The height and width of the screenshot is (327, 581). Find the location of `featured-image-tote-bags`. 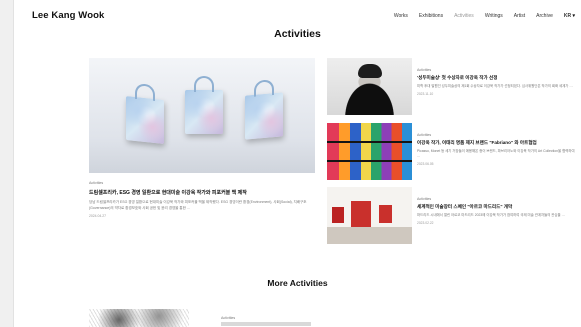

featured-image-tote-bags is located at coordinates (202, 115).